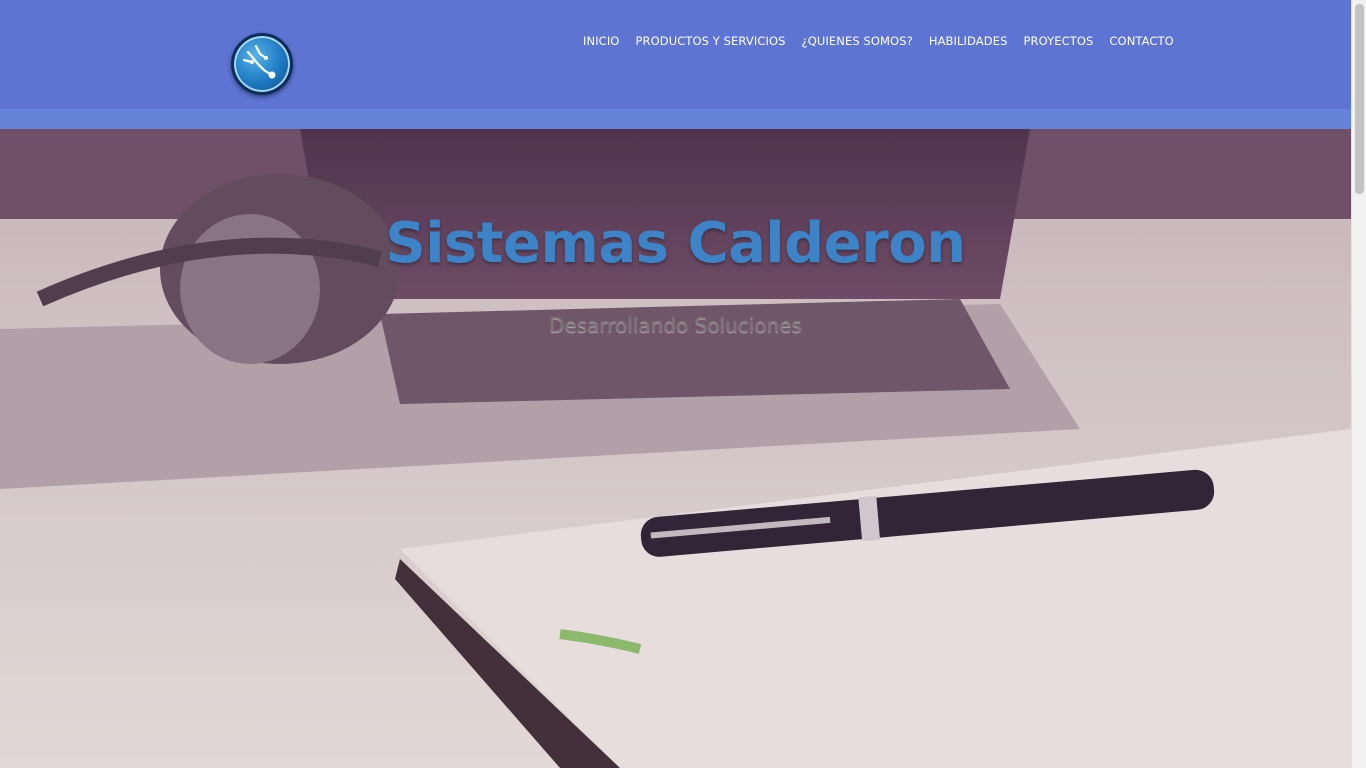  What do you see at coordinates (1358, 384) in the screenshot?
I see `page-scrollbar` at bounding box center [1358, 384].